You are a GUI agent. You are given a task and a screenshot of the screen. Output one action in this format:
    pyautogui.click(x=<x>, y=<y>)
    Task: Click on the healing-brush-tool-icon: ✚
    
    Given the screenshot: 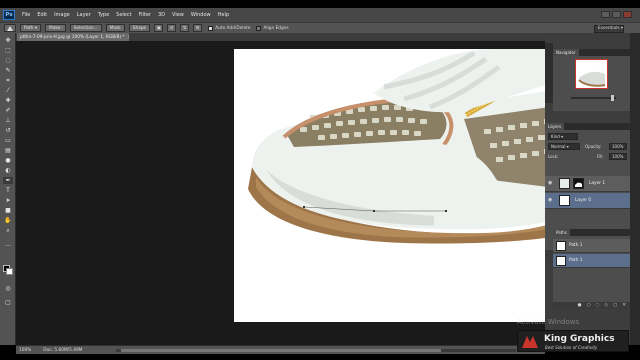 What is the action you would take?
    pyautogui.click(x=8, y=100)
    